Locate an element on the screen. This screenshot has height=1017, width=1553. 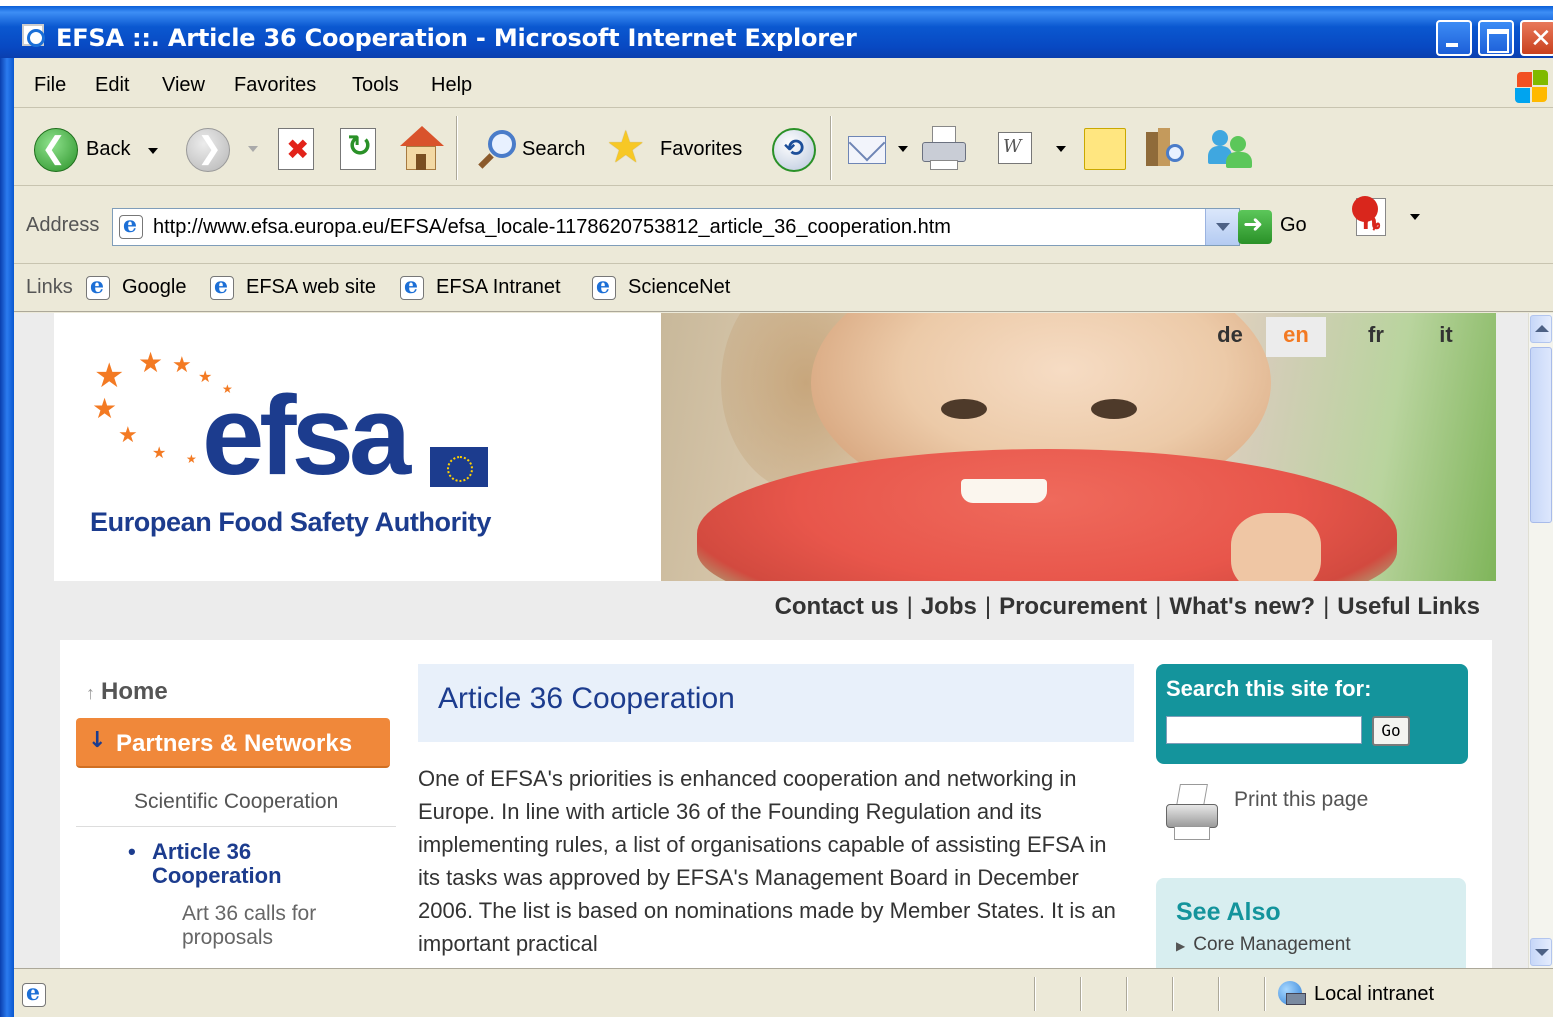
scroll-thumb is located at coordinates (1541, 435).